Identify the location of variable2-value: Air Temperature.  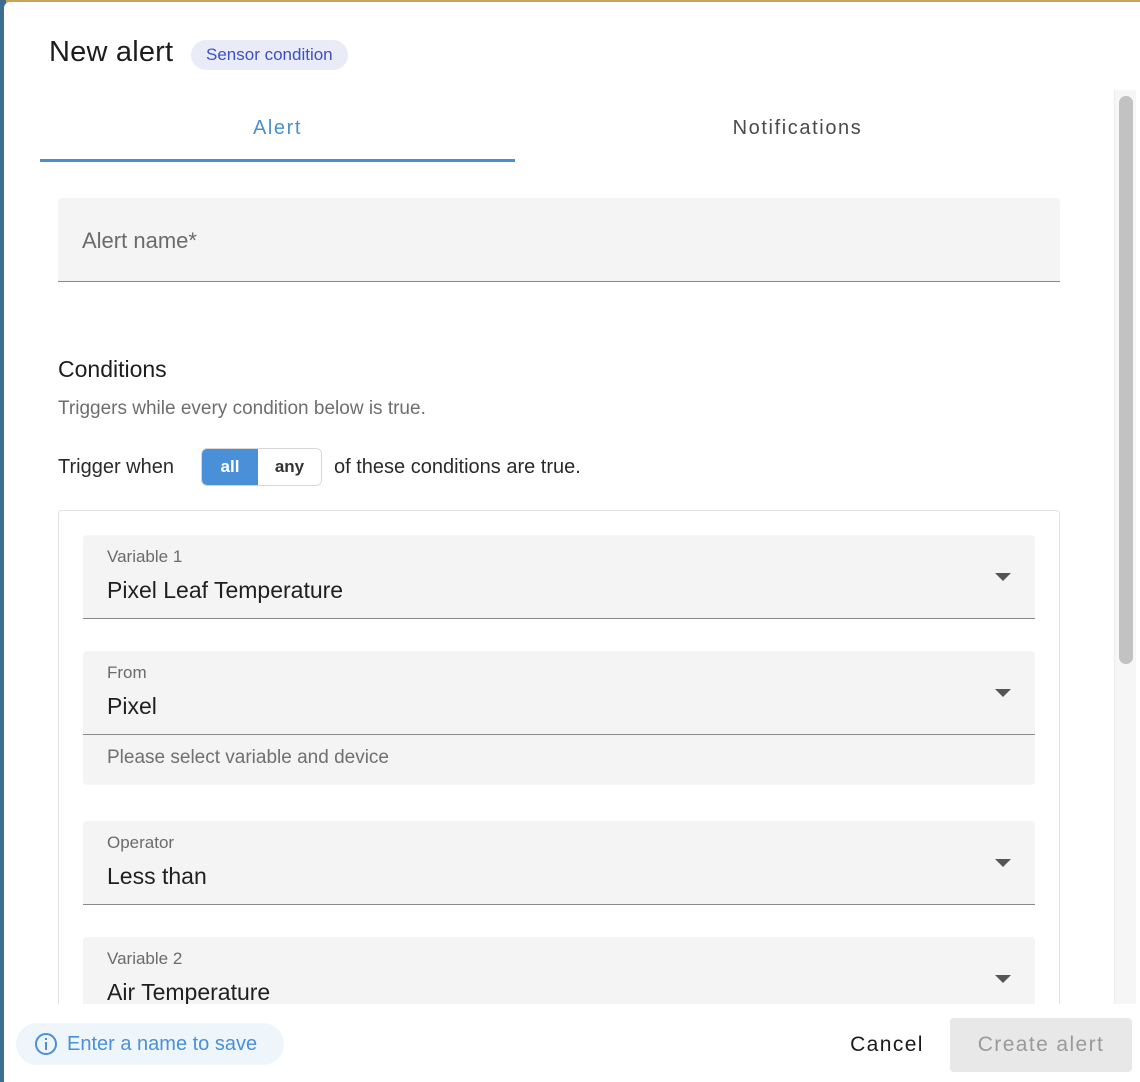
(189, 991).